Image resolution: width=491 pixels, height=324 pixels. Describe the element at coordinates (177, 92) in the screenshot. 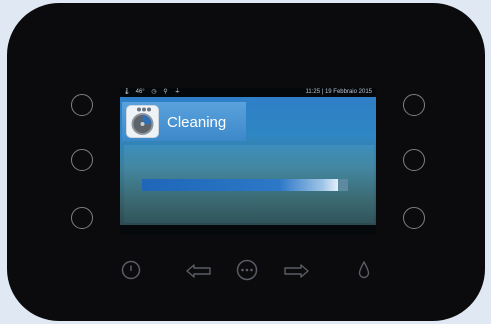

I see `wifi-icon: ⏚` at that location.